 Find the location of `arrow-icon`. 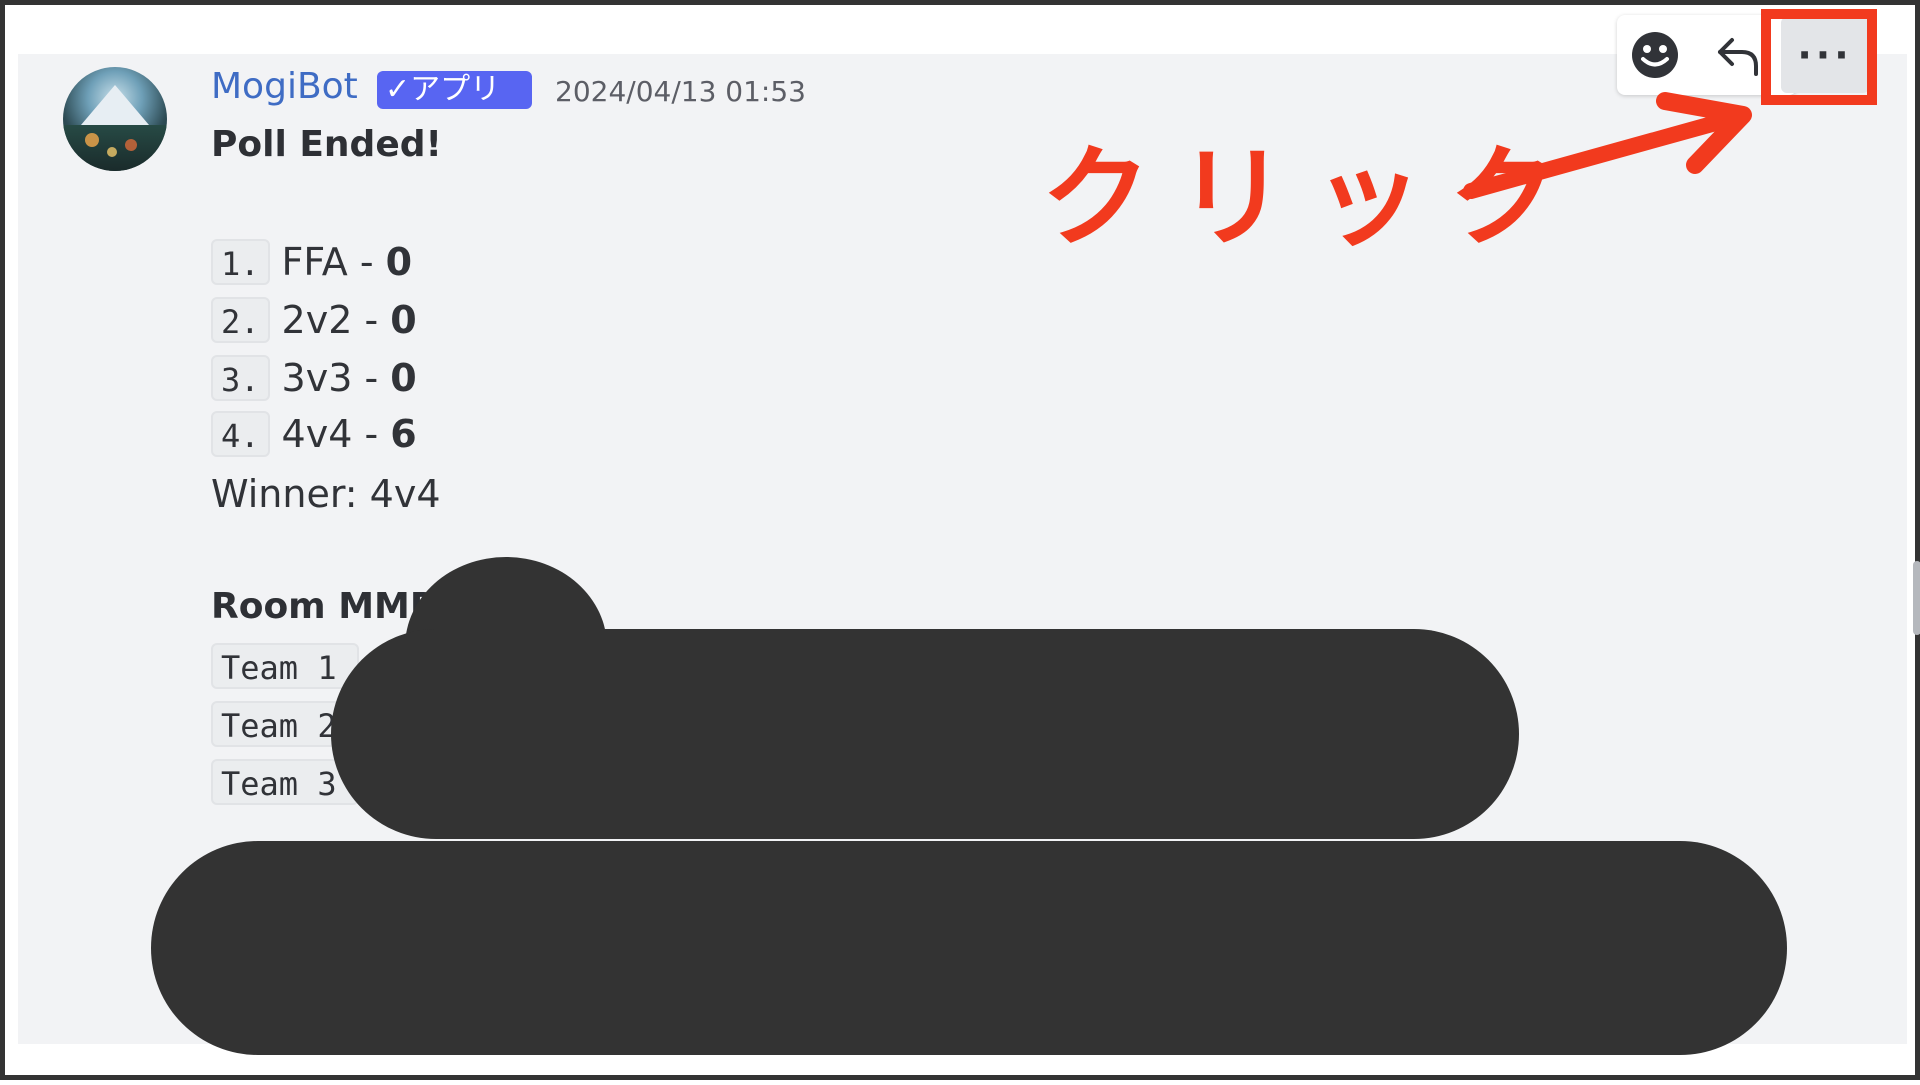

arrow-icon is located at coordinates (1607, 145).